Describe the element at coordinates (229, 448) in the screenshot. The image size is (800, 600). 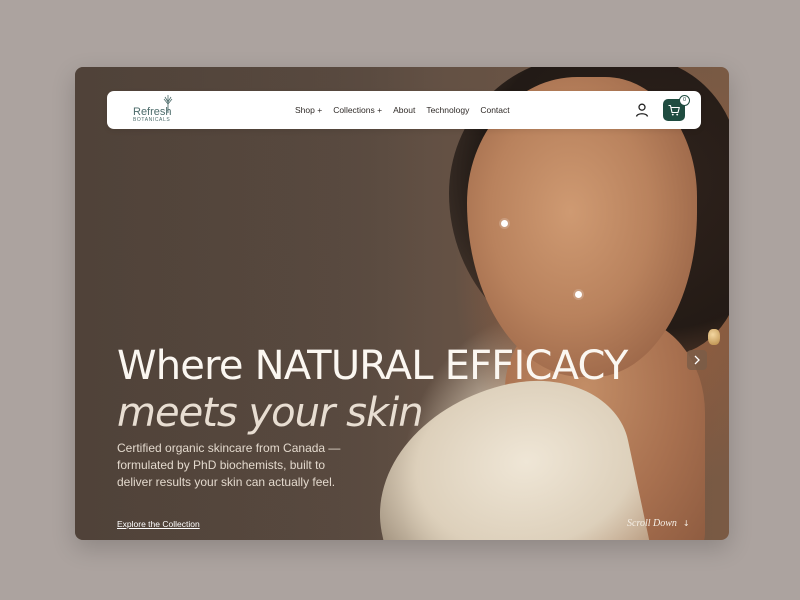
I see `hero-subcopy-line: Certified organic skincare from Canada —` at that location.